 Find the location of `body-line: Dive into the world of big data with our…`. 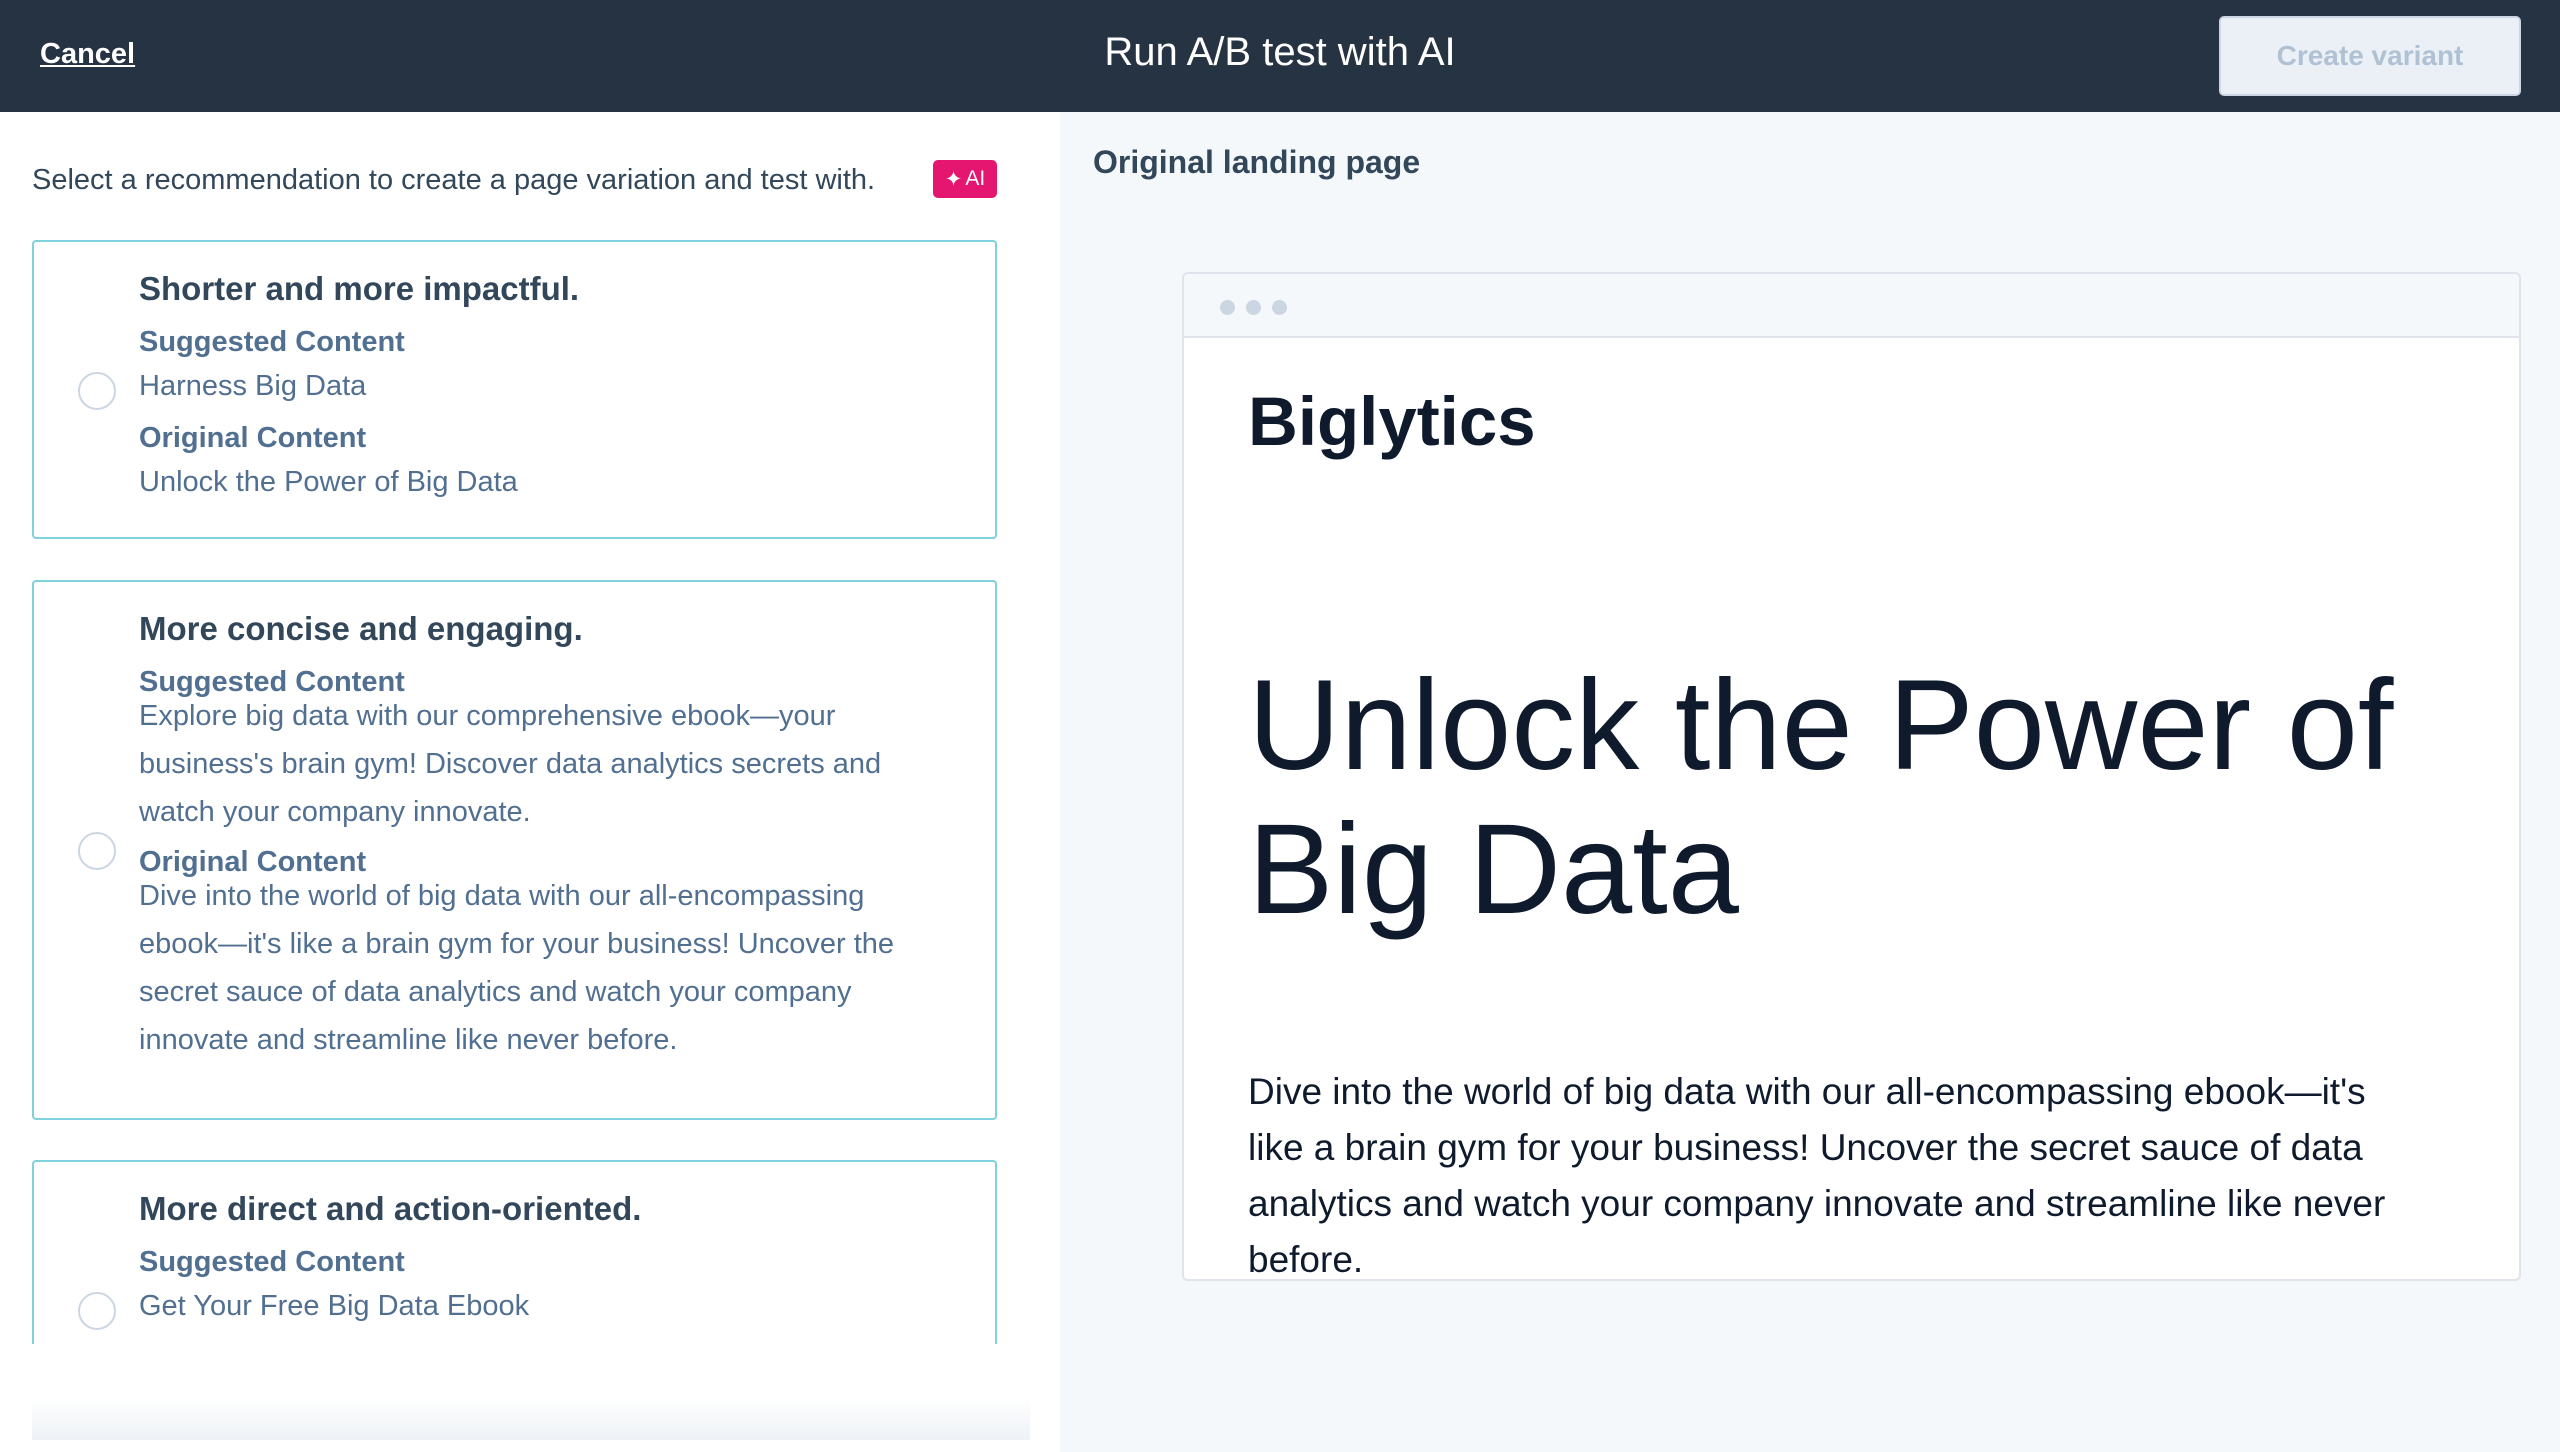

body-line: Dive into the world of big data with our… is located at coordinates (1807, 1091).